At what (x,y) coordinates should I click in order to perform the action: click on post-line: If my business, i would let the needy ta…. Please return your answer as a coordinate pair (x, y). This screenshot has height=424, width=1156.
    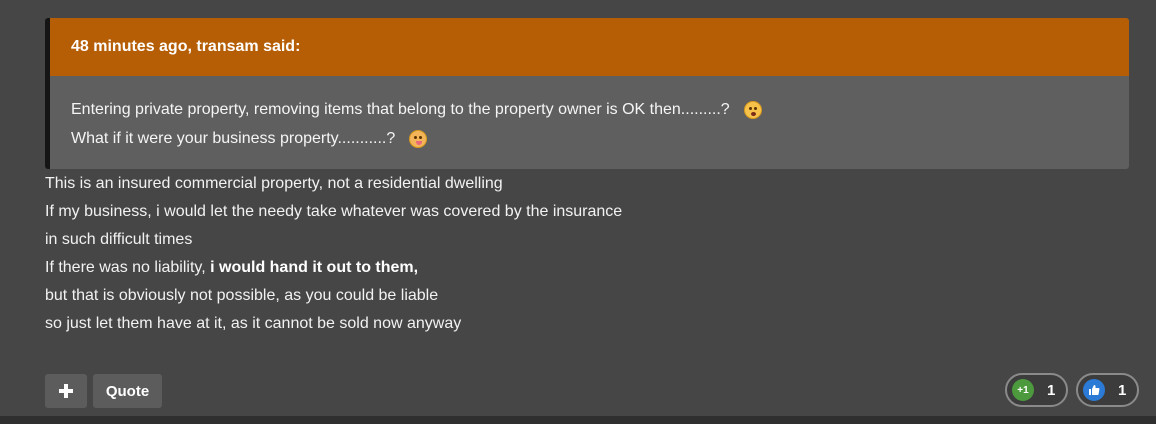
    Looking at the image, I should click on (334, 211).